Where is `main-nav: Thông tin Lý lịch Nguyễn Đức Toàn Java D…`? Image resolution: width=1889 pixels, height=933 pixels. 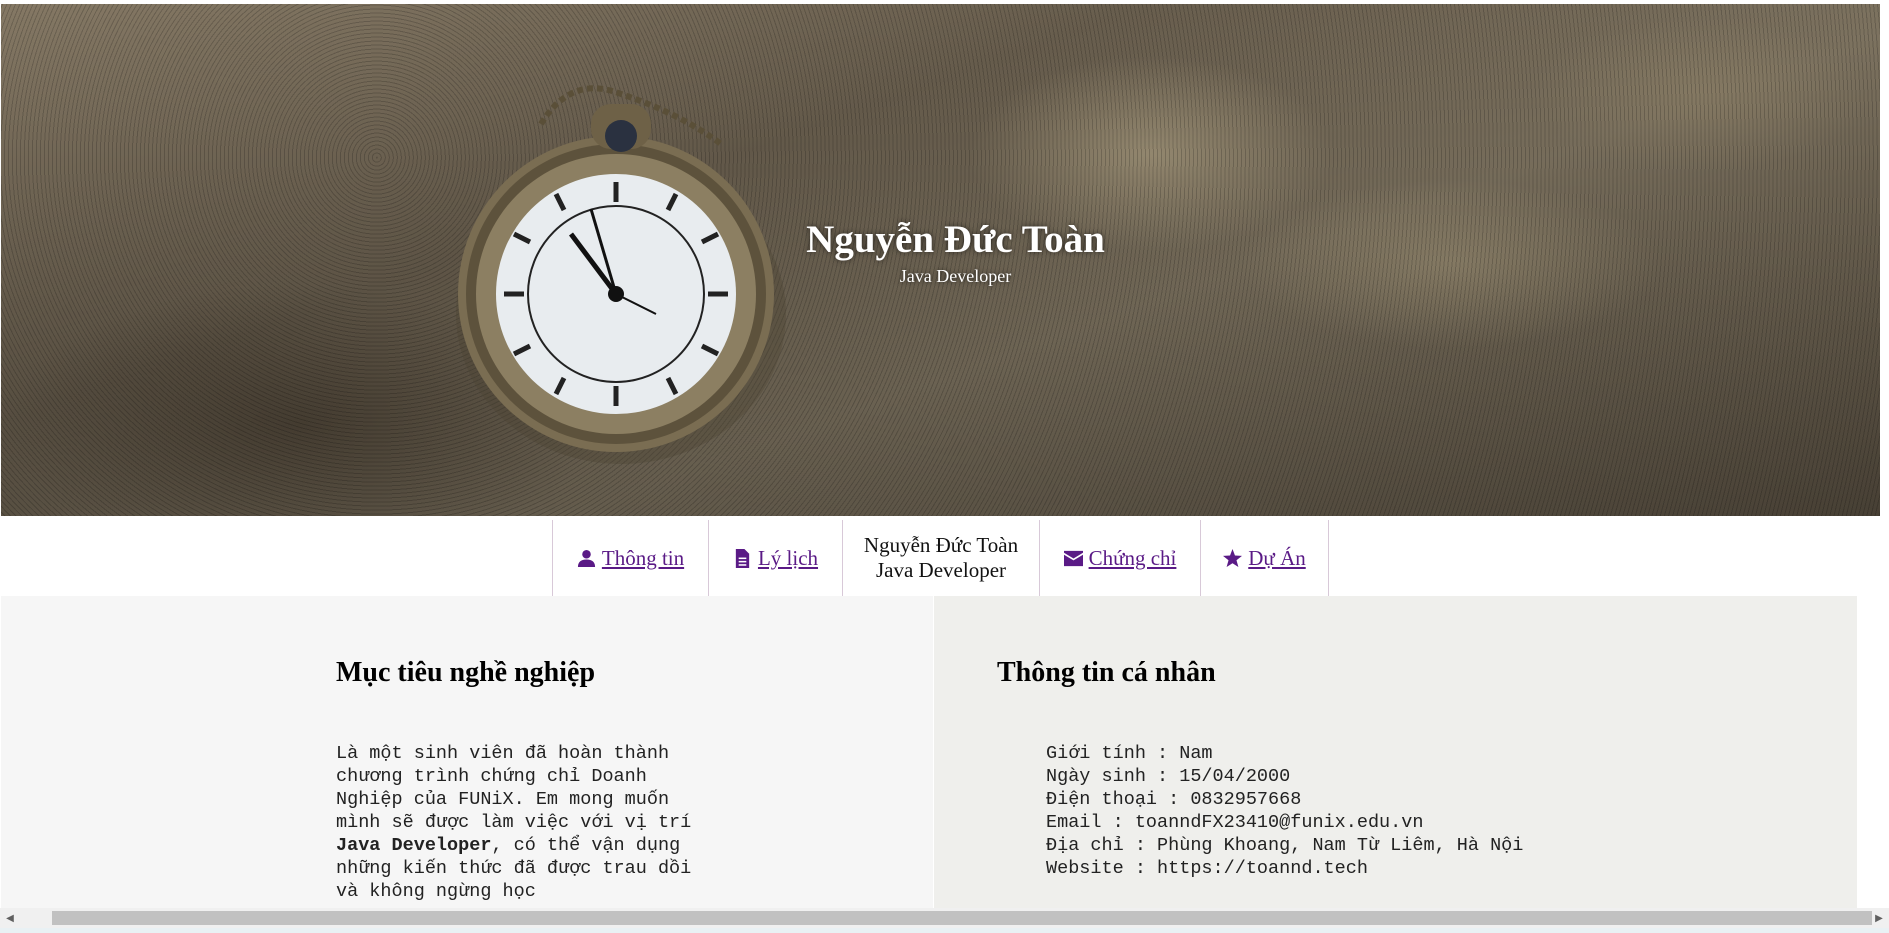 main-nav: Thông tin Lý lịch Nguyễn Đức Toàn Java D… is located at coordinates (940, 558).